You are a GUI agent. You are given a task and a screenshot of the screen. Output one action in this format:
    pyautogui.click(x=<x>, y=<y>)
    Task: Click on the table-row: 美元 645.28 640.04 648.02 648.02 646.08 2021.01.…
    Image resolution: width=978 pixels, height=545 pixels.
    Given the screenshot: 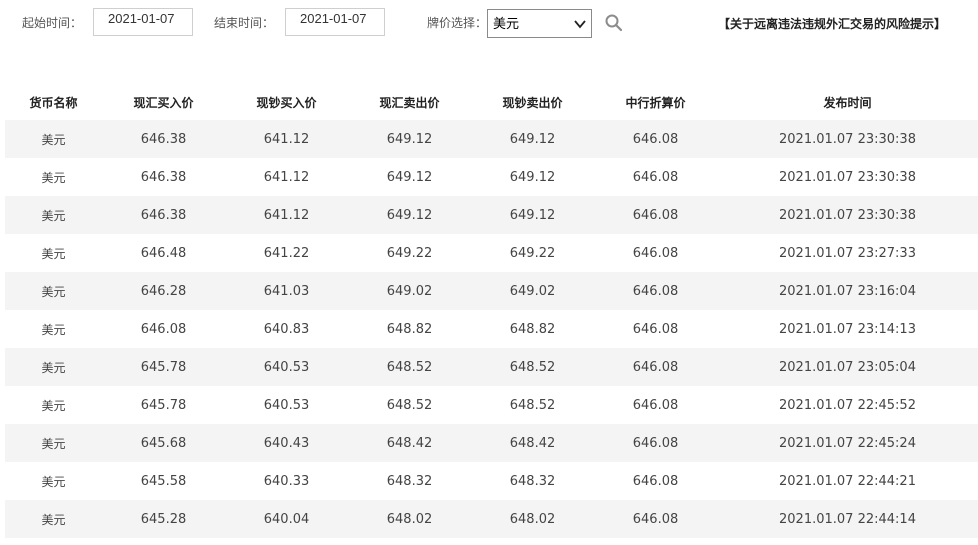 What is the action you would take?
    pyautogui.click(x=491, y=519)
    